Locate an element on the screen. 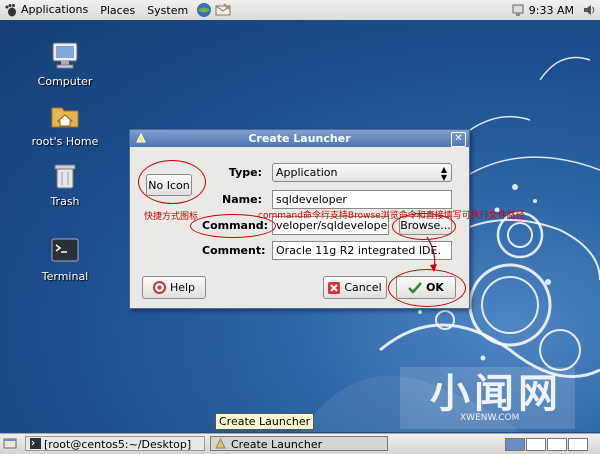 The width and height of the screenshot is (600, 454). annotation-ellipse-icon is located at coordinates (172, 182).